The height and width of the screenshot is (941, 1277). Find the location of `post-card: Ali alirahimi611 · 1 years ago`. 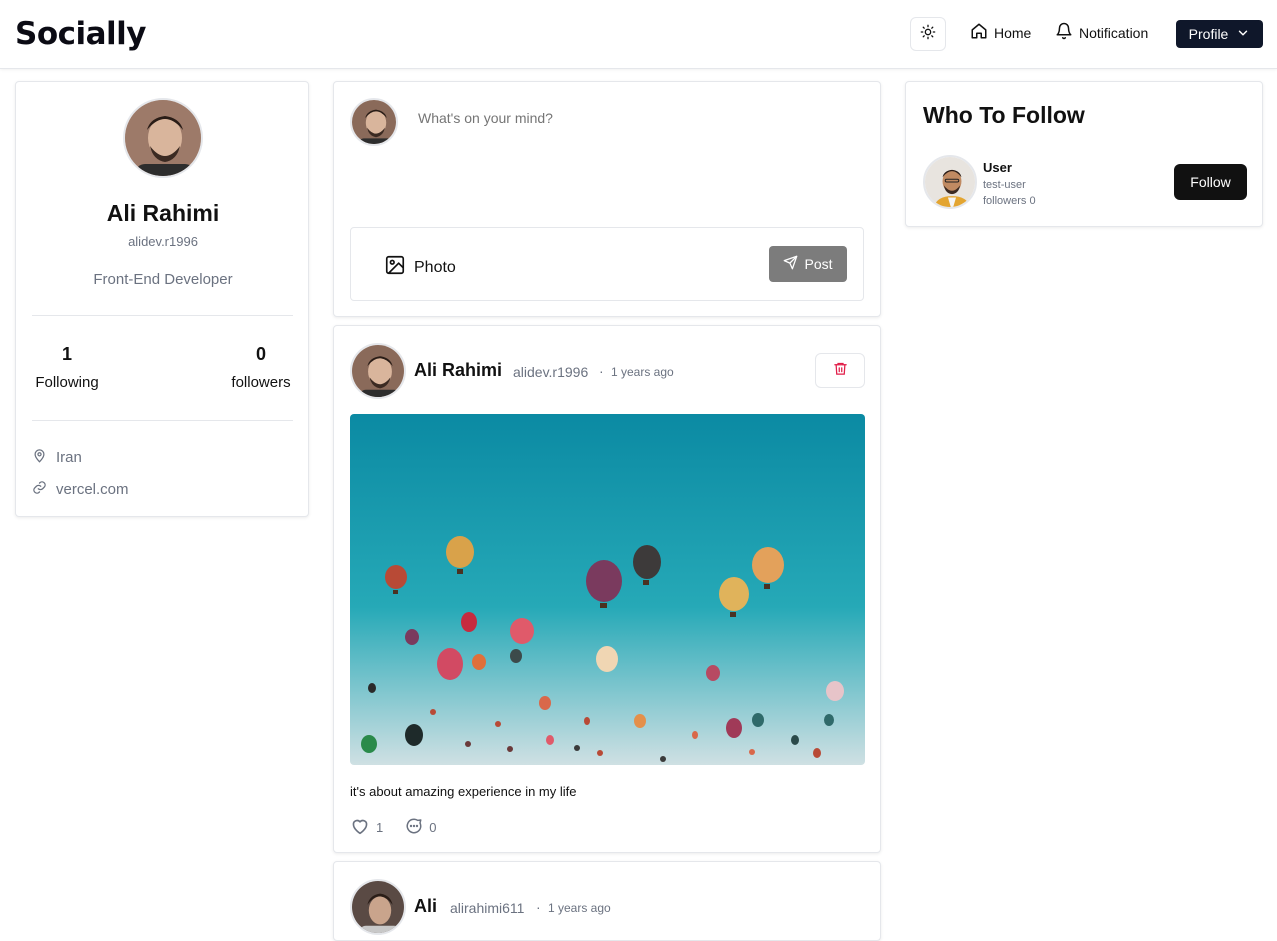

post-card: Ali alirahimi611 · 1 years ago is located at coordinates (607, 901).